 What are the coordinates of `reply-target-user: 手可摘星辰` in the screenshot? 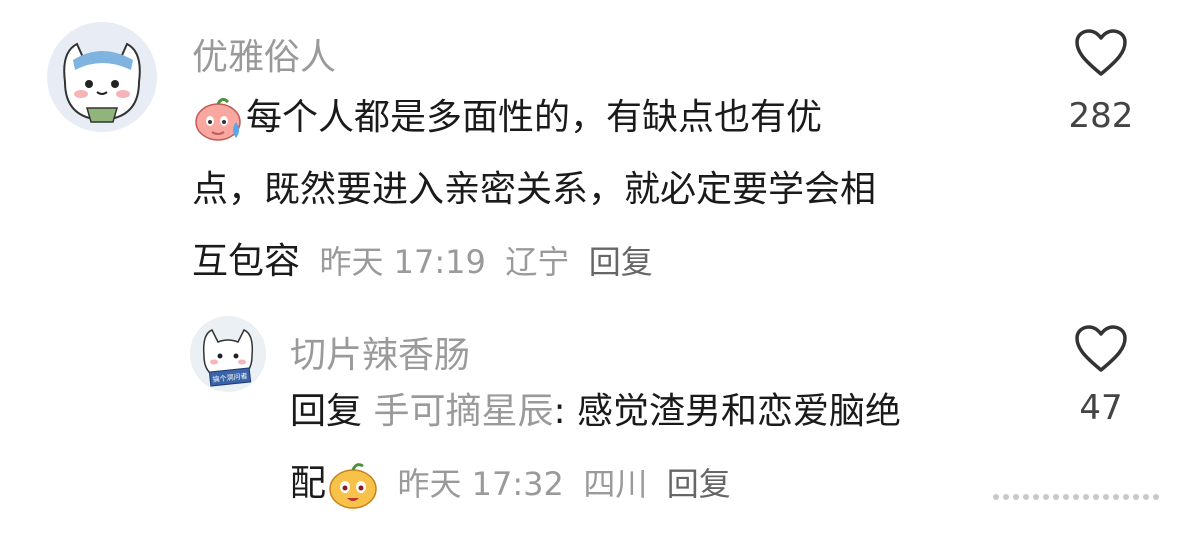 It's located at (463, 411).